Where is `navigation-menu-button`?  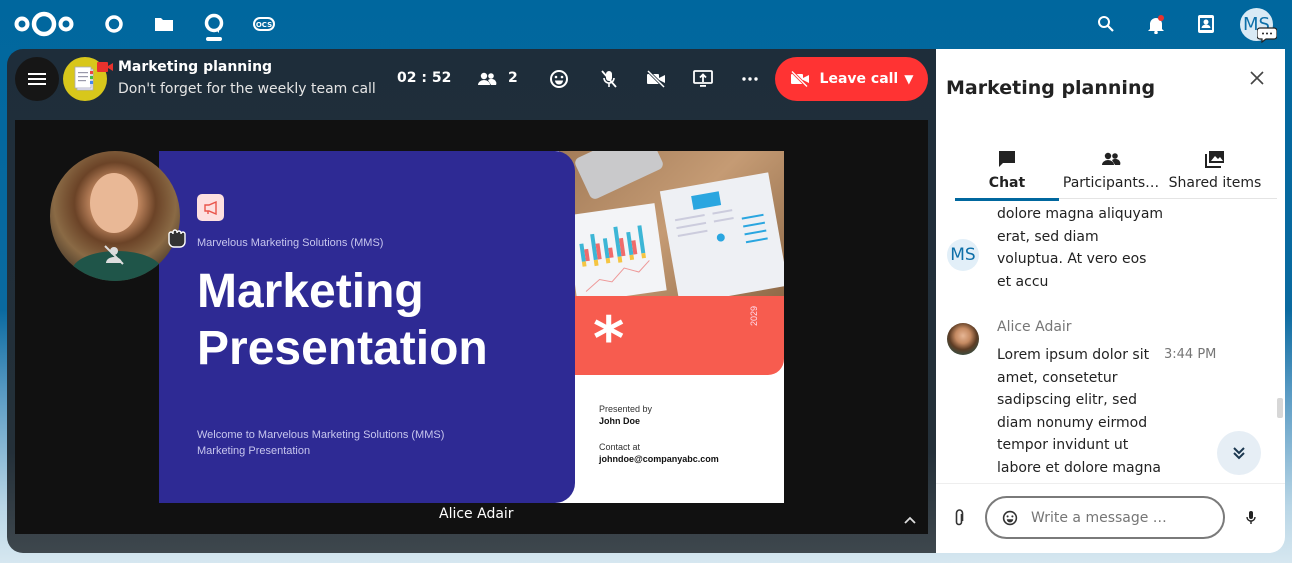
navigation-menu-button is located at coordinates (37, 79).